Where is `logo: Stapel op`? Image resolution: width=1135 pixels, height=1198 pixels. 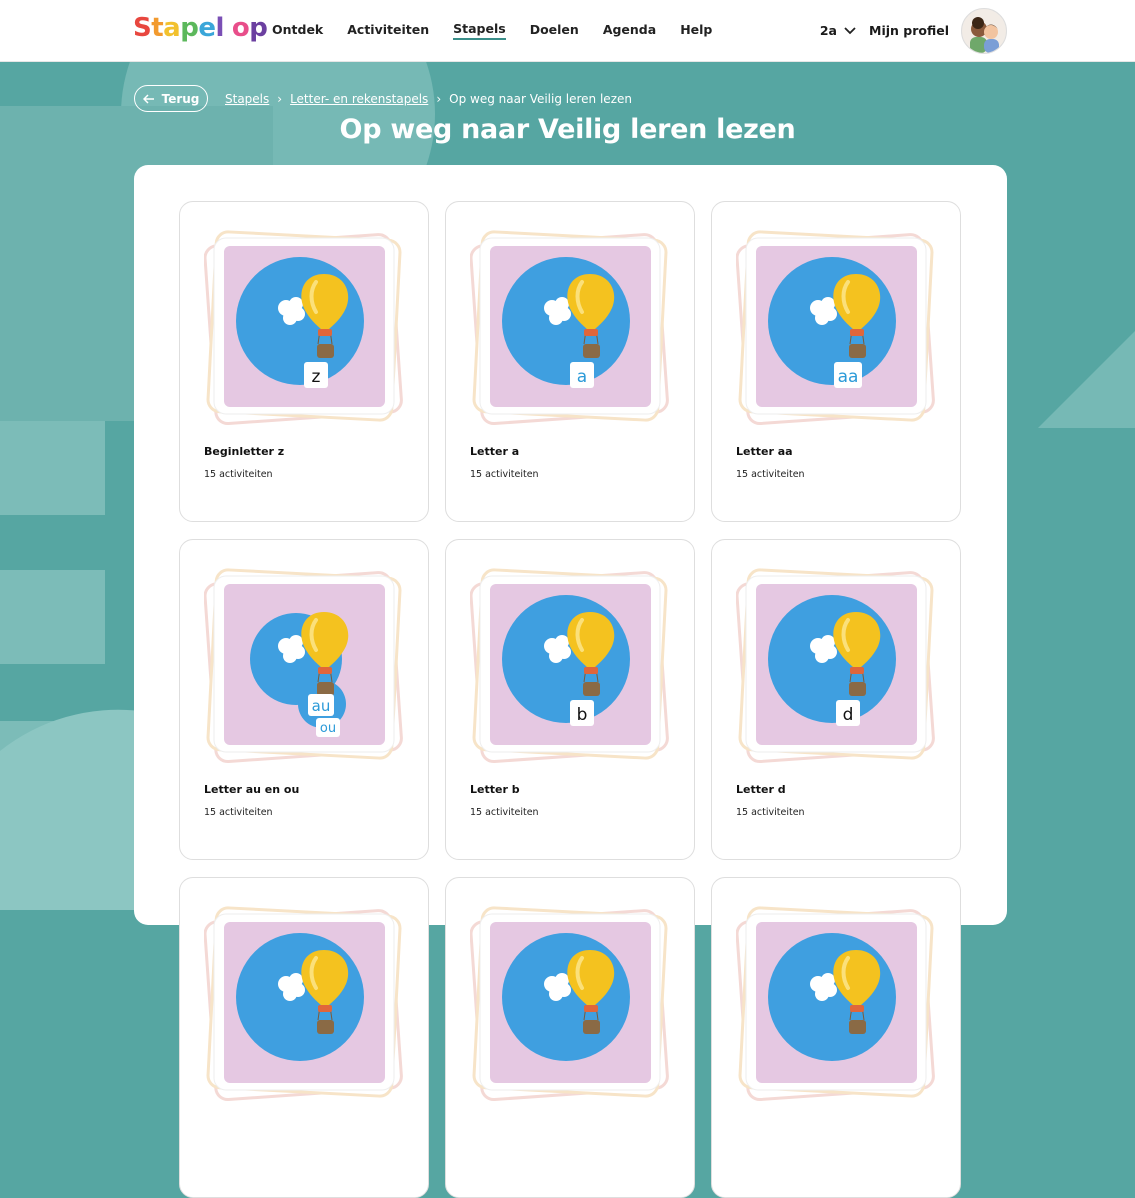 logo: Stapel op is located at coordinates (200, 28).